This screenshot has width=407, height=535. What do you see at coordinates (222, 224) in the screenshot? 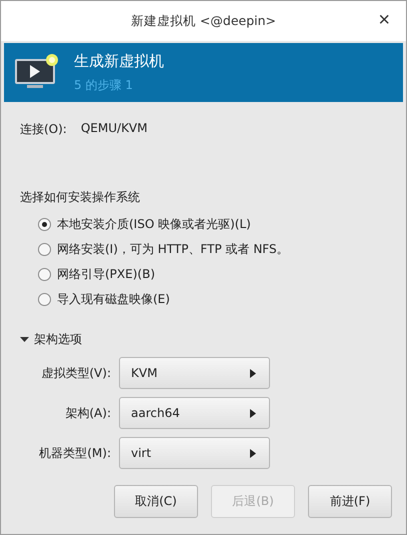
I see `radio-option: 本地安装介质(ISO 映像或者光驱)(L)` at bounding box center [222, 224].